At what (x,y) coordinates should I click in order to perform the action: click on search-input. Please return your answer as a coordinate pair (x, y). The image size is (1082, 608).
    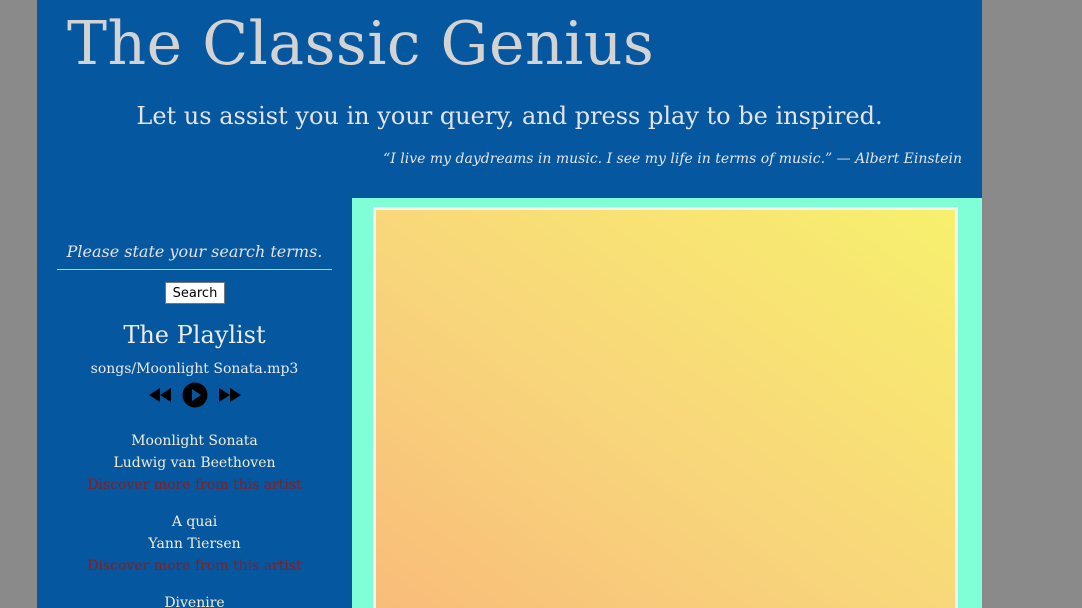
    Looking at the image, I should click on (194, 252).